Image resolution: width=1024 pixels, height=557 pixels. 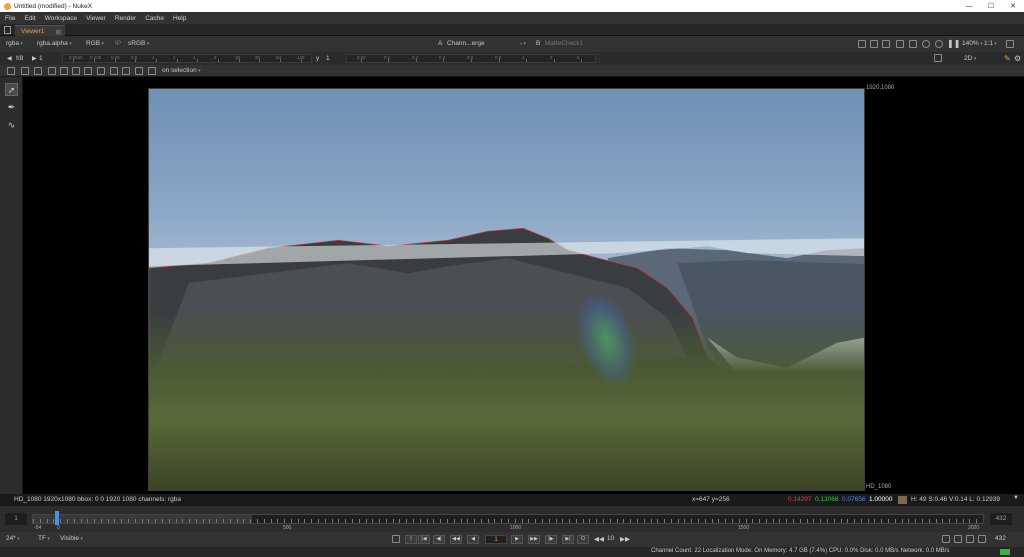 I want to click on select-arrow-icon: ➚, so click(x=11, y=89).